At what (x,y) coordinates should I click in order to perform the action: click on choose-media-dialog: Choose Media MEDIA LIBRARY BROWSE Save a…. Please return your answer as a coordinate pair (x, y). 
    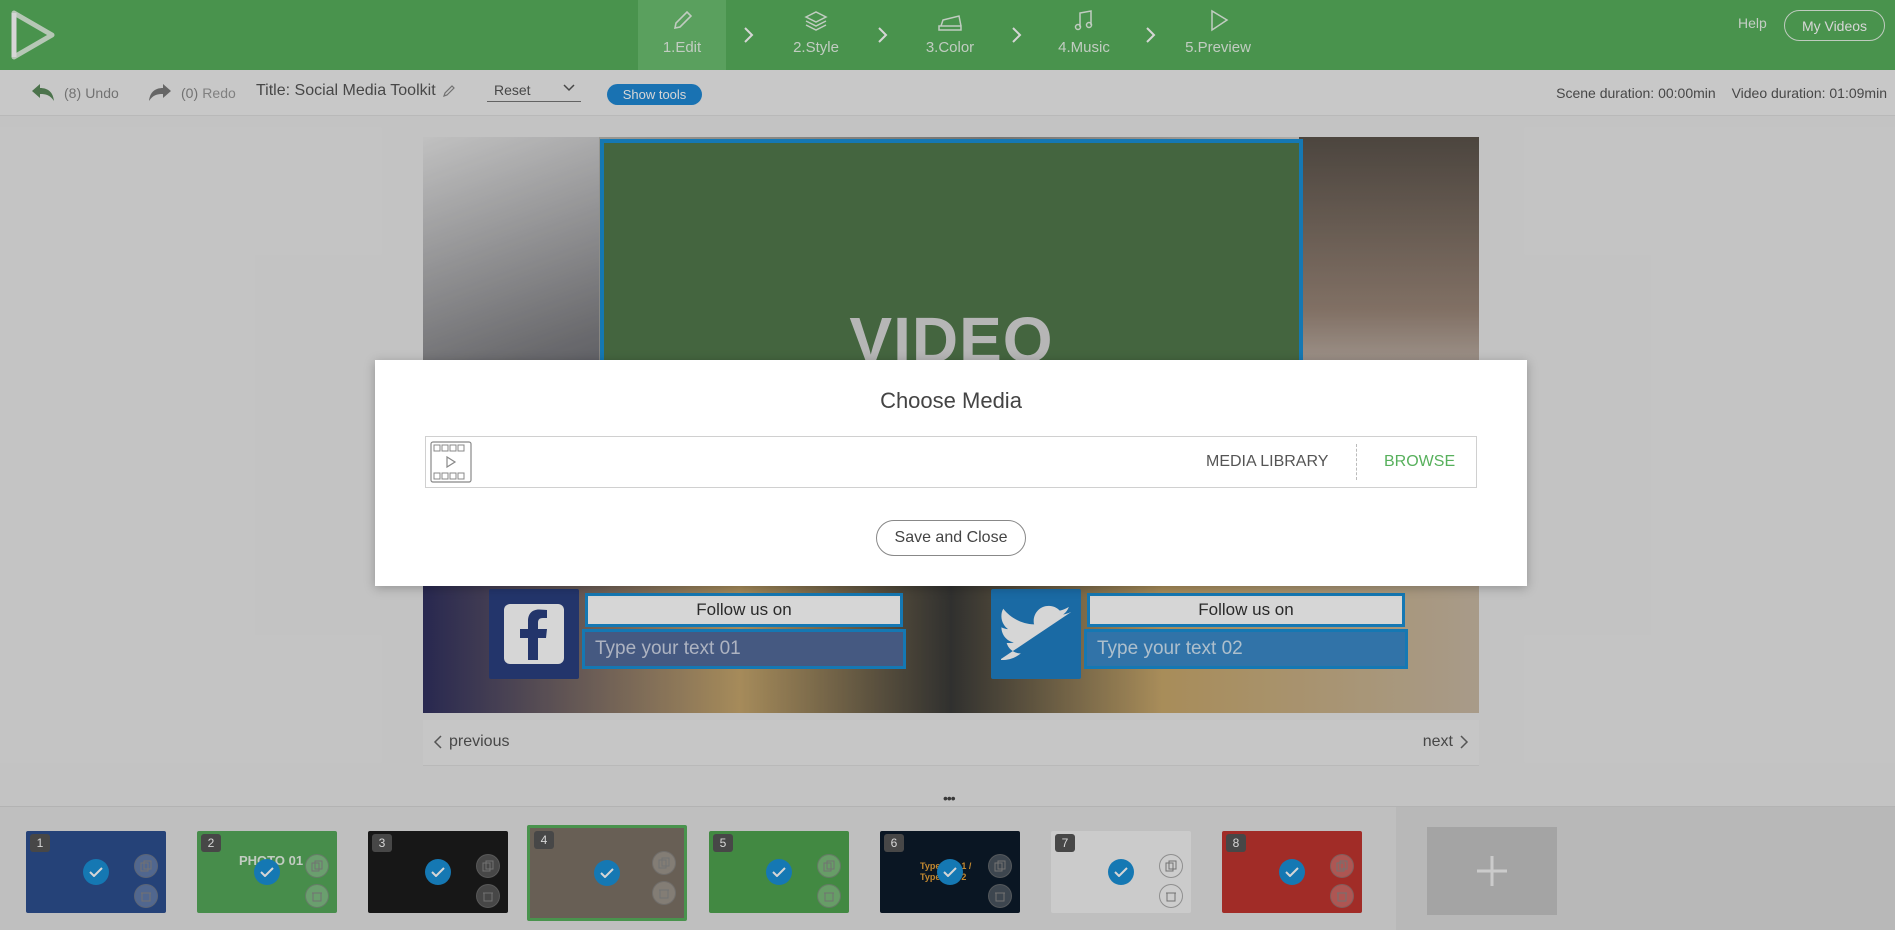
    Looking at the image, I should click on (951, 473).